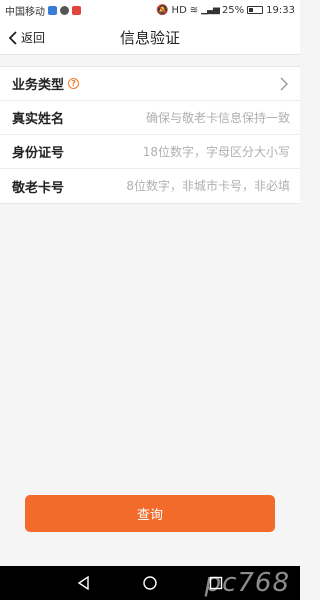 The image size is (320, 600). What do you see at coordinates (150, 37) in the screenshot?
I see `nav-bar: 信息验证 返回` at bounding box center [150, 37].